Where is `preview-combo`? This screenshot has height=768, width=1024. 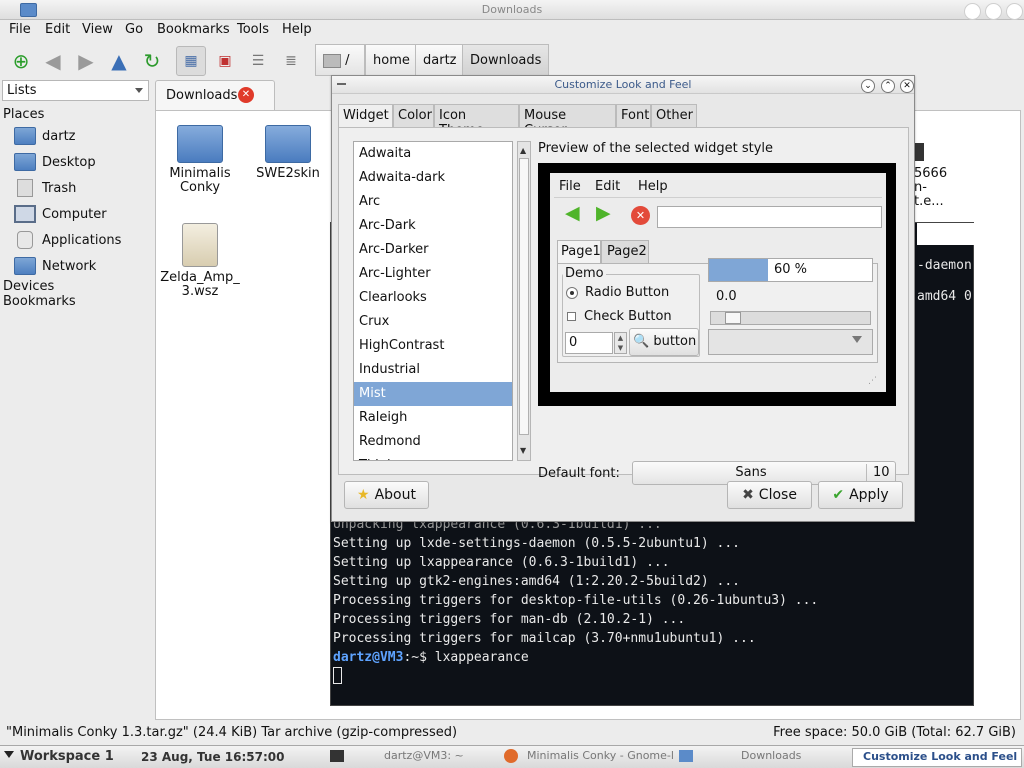 preview-combo is located at coordinates (790, 342).